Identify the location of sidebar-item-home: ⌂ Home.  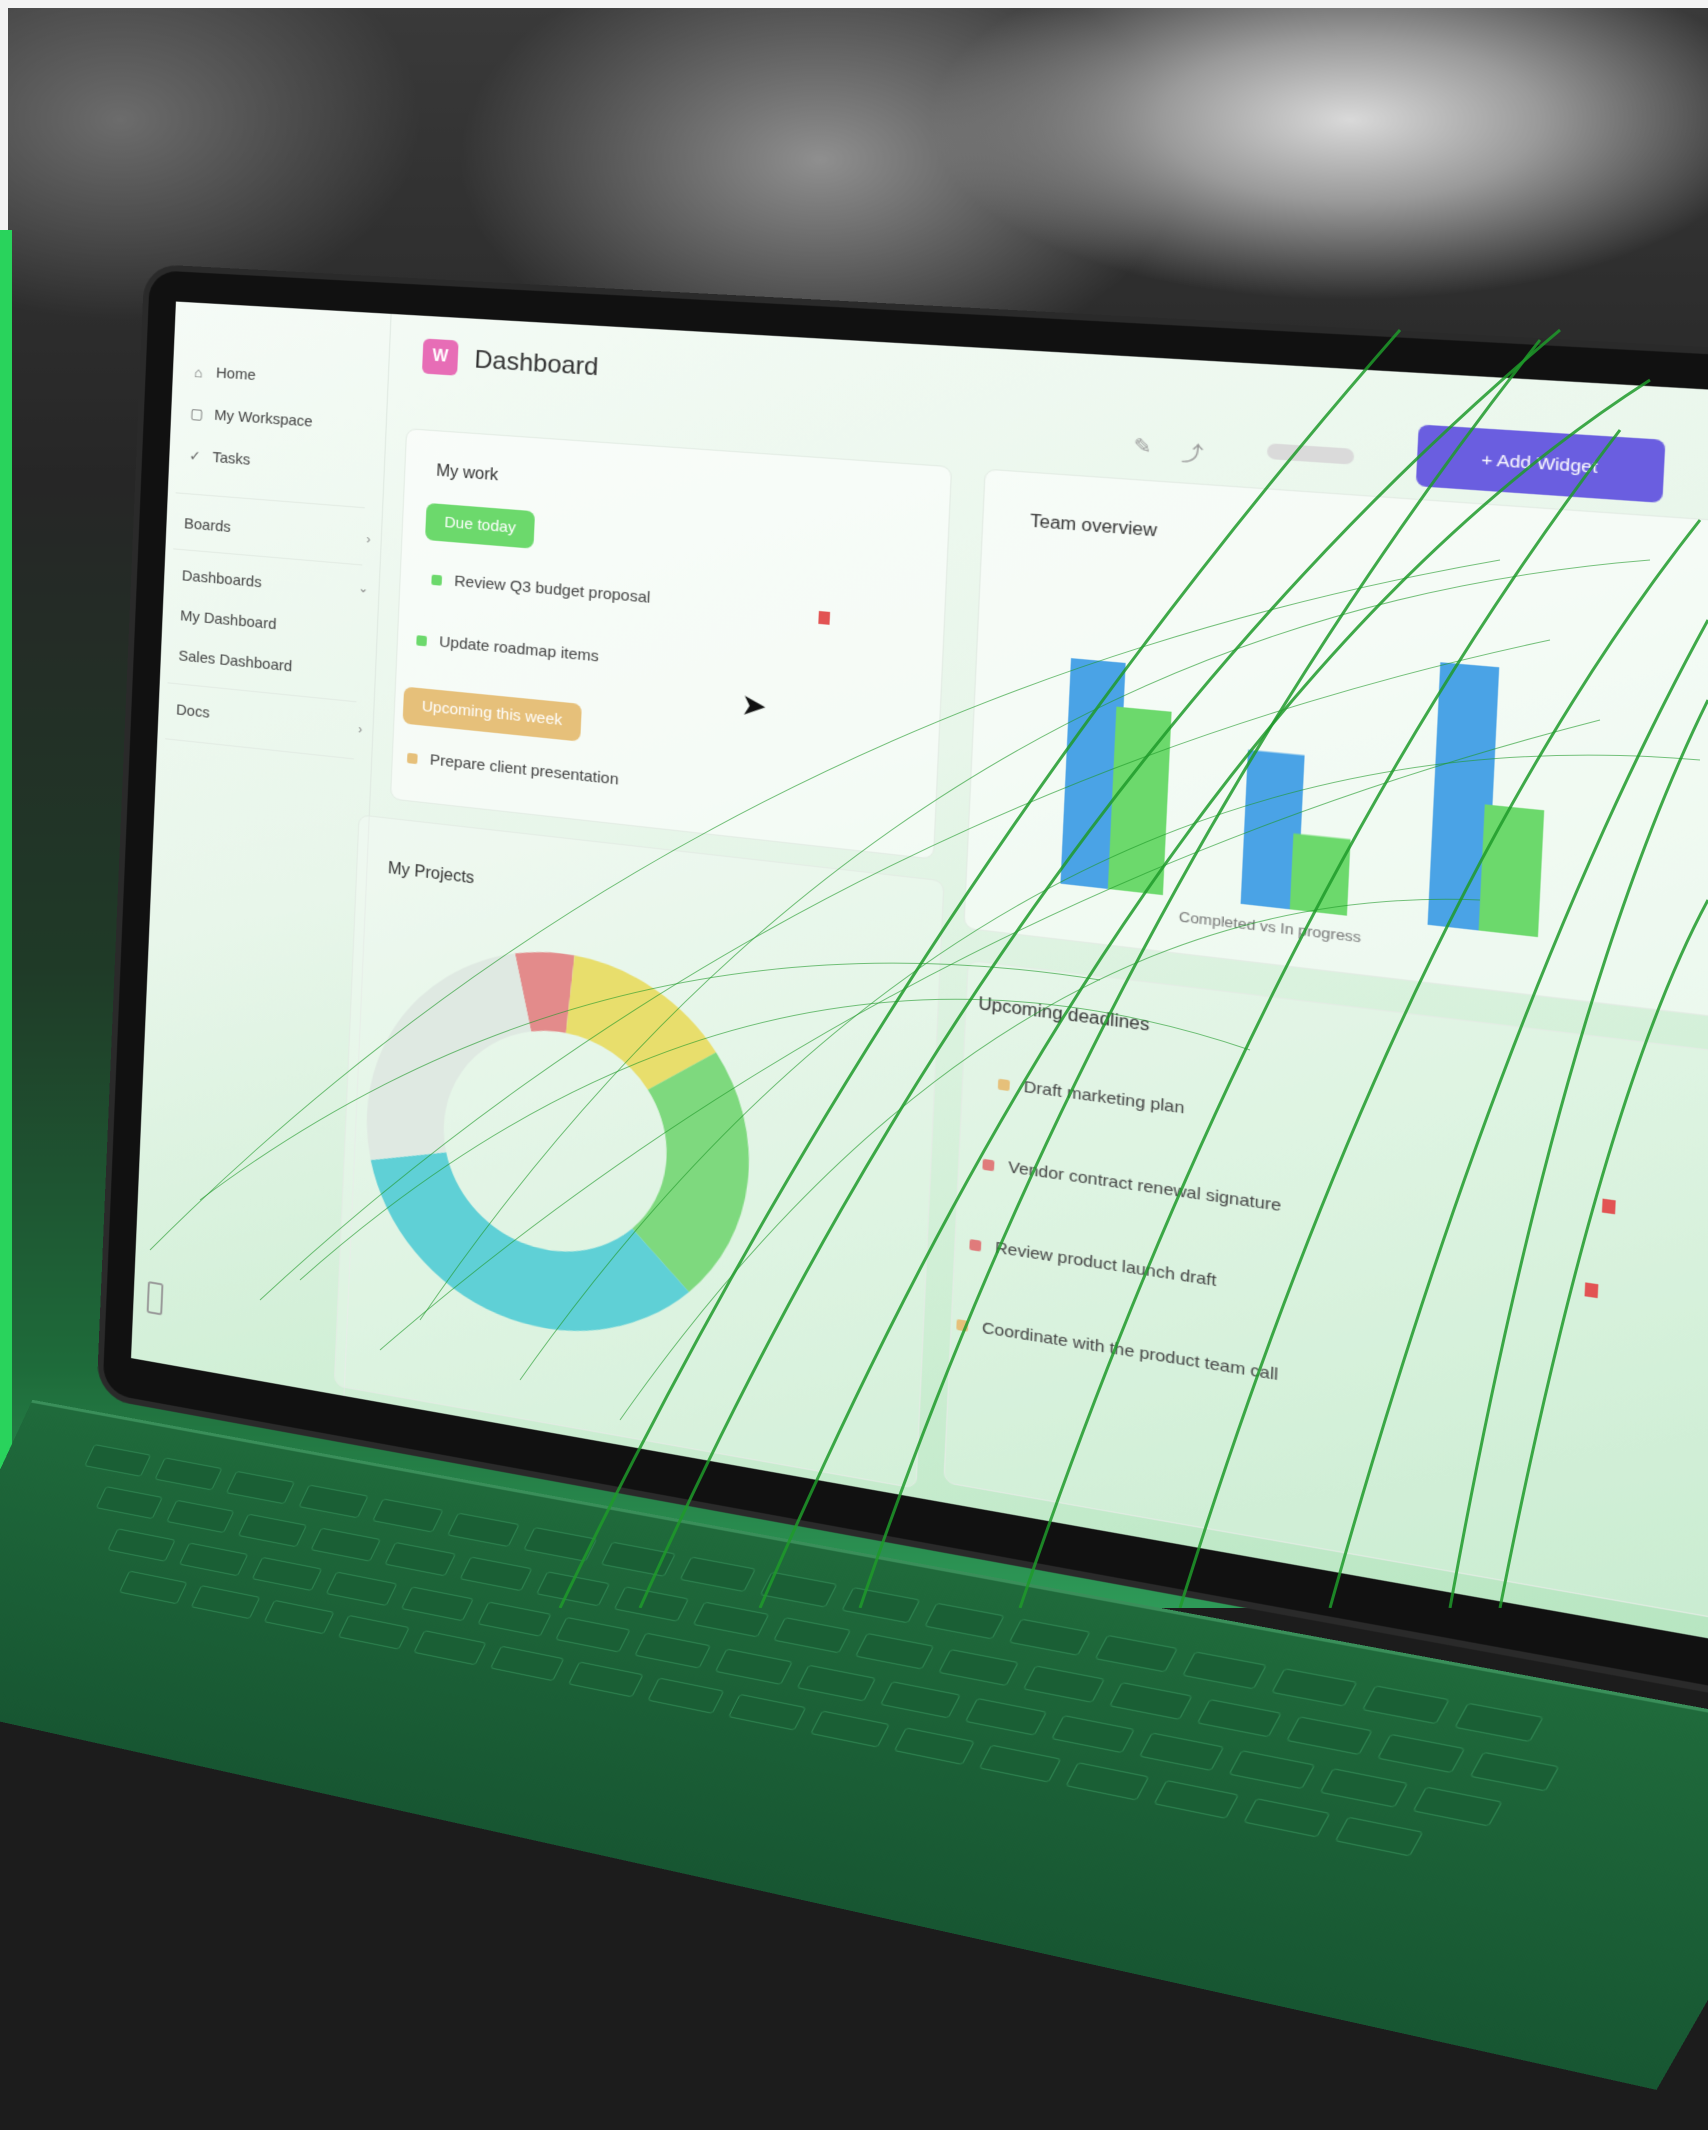
(223, 373).